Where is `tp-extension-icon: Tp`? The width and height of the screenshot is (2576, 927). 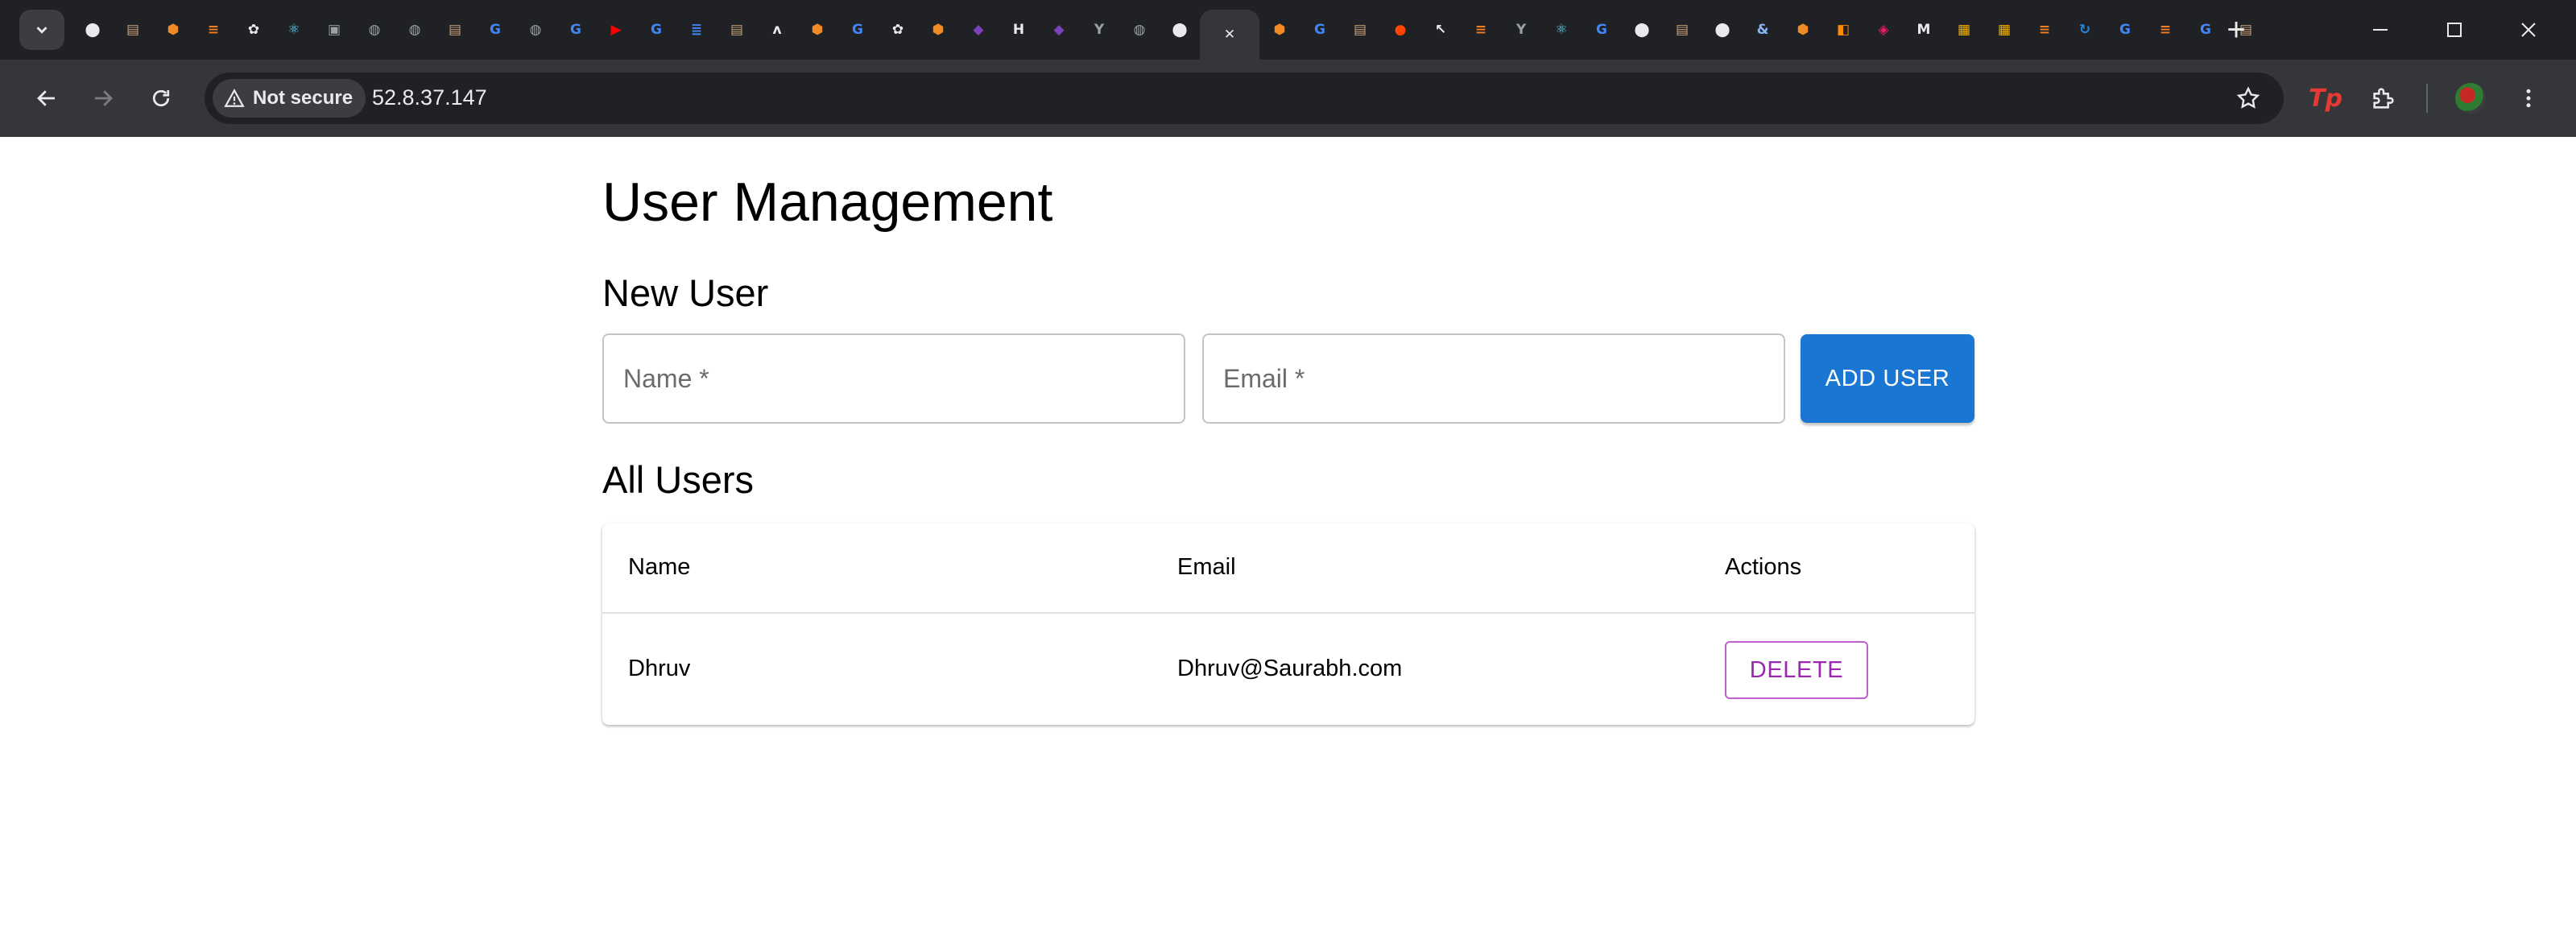 tp-extension-icon: Tp is located at coordinates (2326, 99).